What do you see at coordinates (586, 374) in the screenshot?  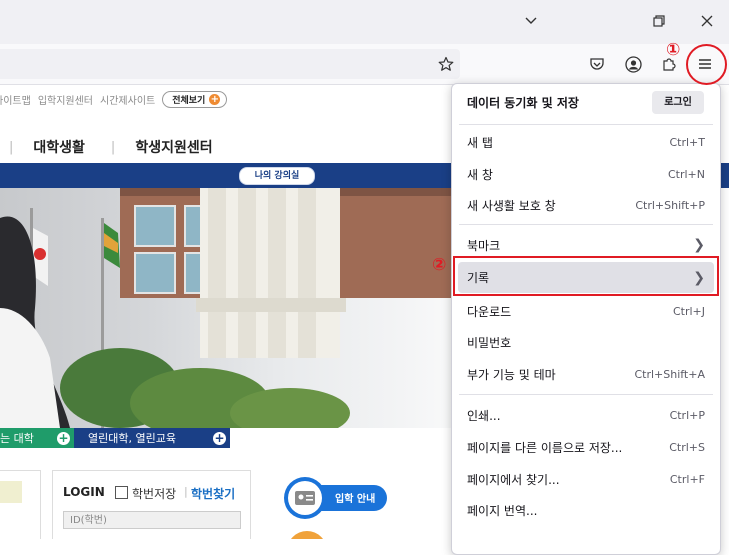 I see `menu-item-addons-themes: 부가 기능 및 테마 Ctrl+Shift+A` at bounding box center [586, 374].